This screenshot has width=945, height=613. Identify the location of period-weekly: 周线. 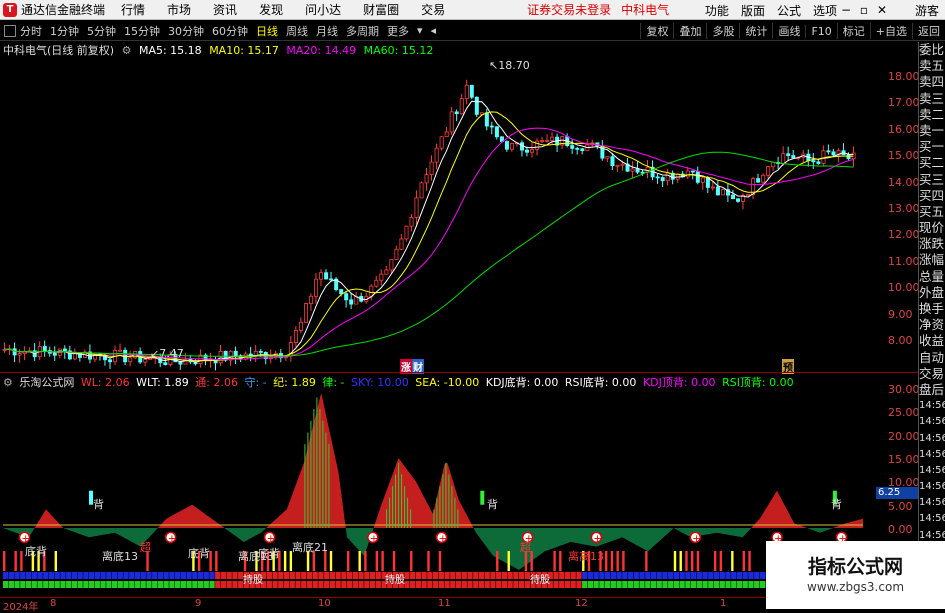
(297, 31).